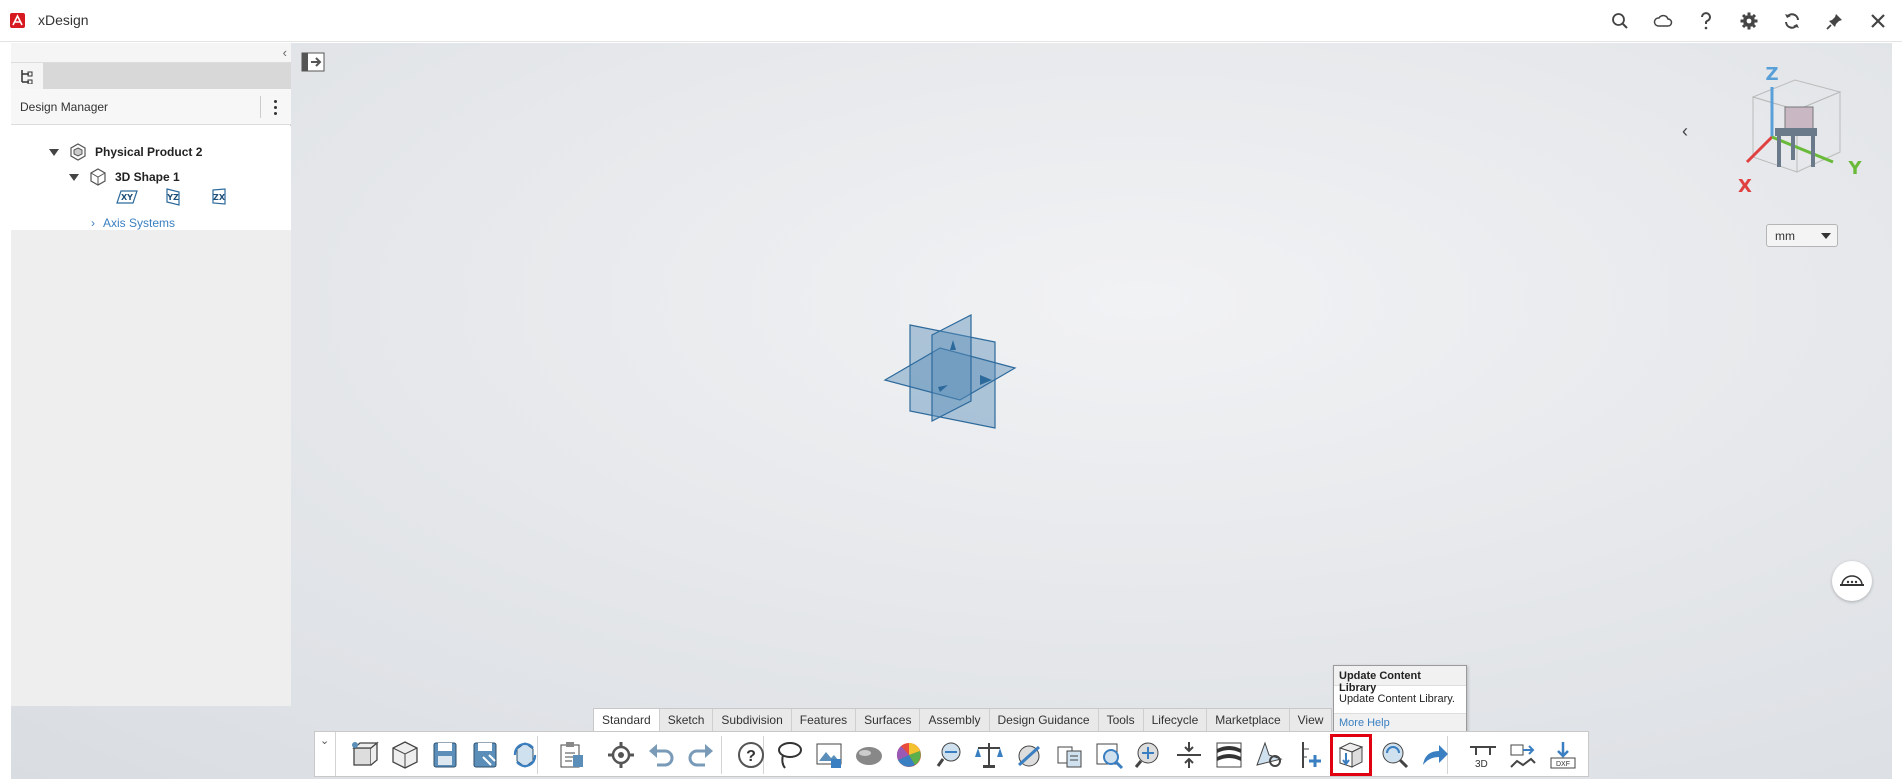 The height and width of the screenshot is (782, 1902). I want to click on compass-collapse-icon: ‹, so click(1685, 131).